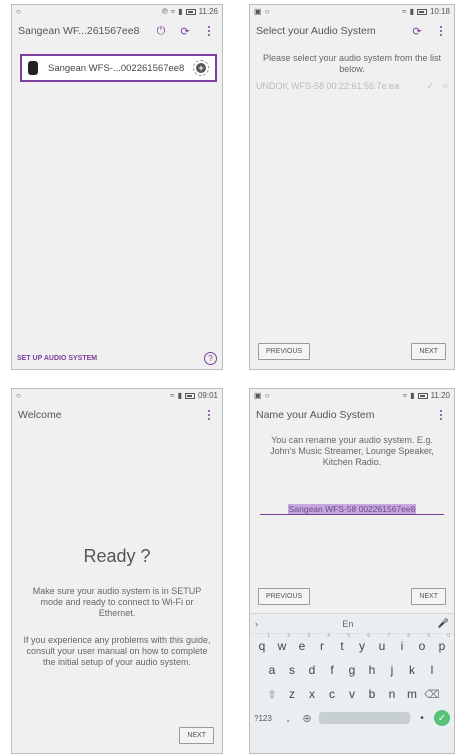 The height and width of the screenshot is (754, 455). Describe the element at coordinates (265, 718) in the screenshot. I see `symbols-key: ?123` at that location.